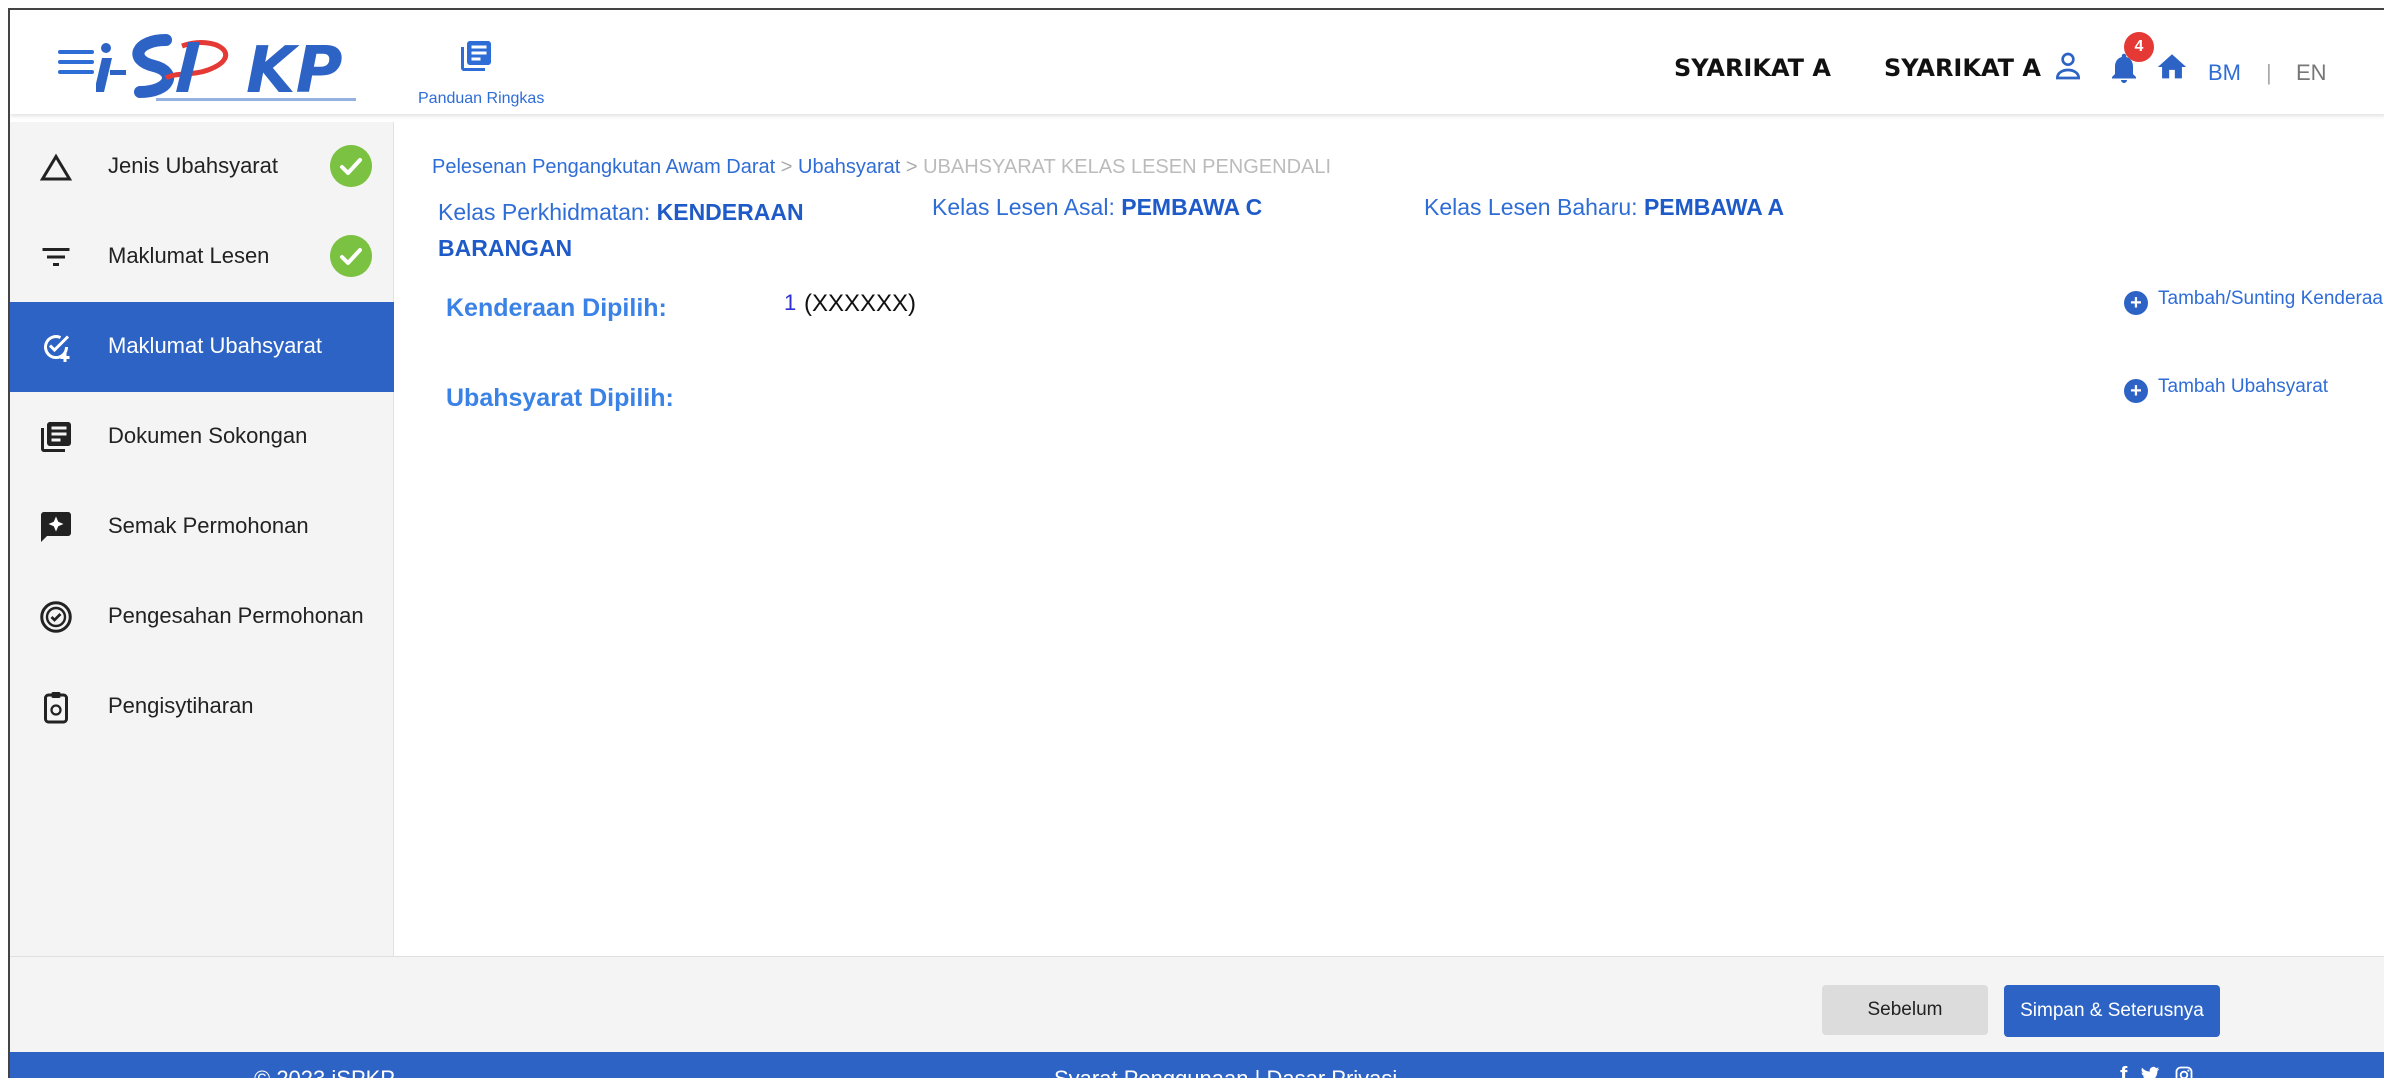  Describe the element at coordinates (2123, 1070) in the screenshot. I see `facebook-icon: f` at that location.